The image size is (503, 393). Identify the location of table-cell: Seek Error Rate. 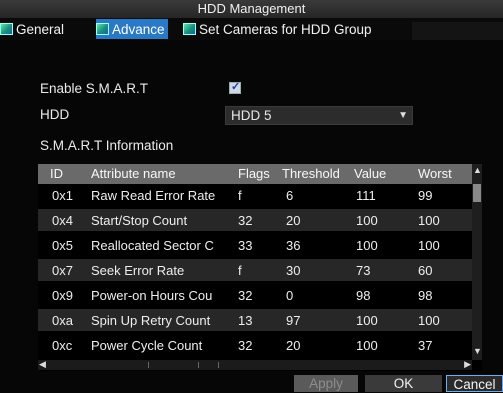
(138, 270).